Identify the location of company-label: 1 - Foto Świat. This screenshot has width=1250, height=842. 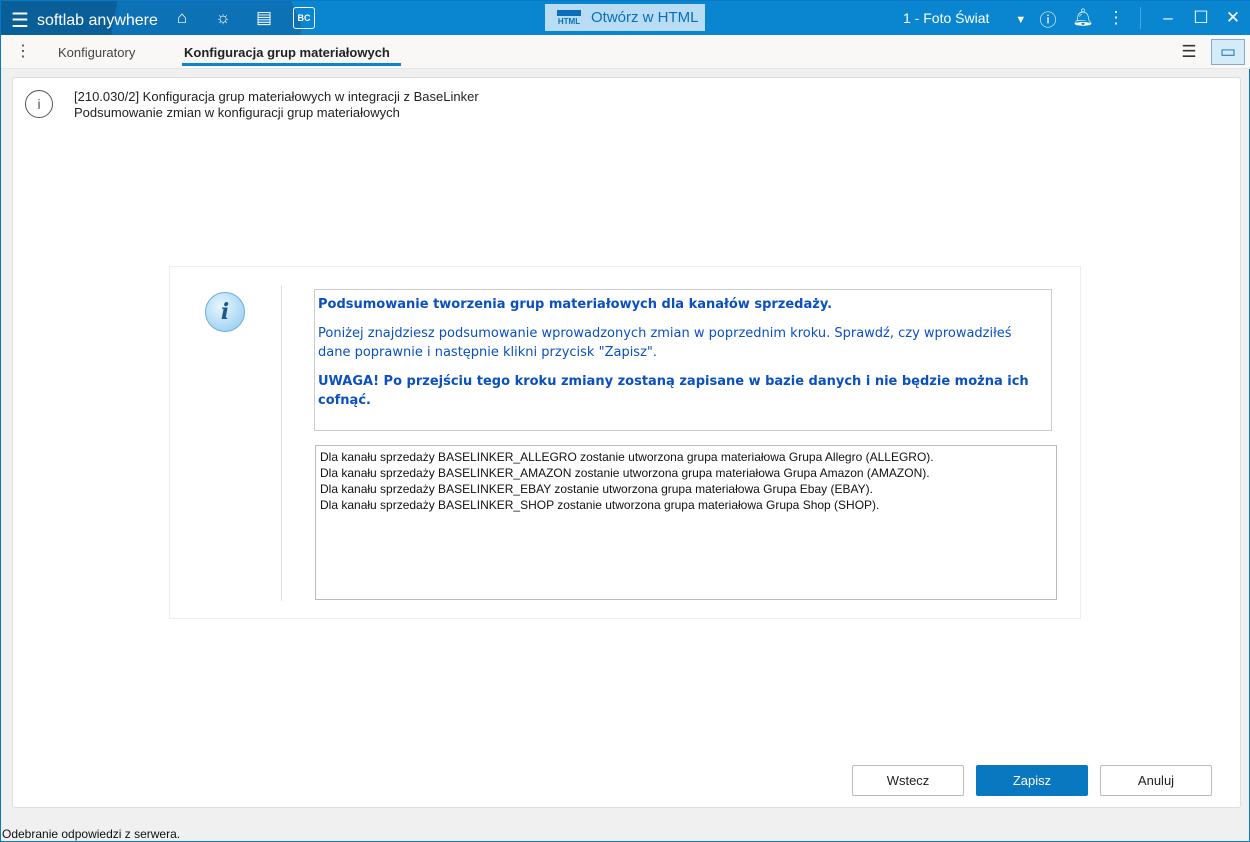
(946, 18).